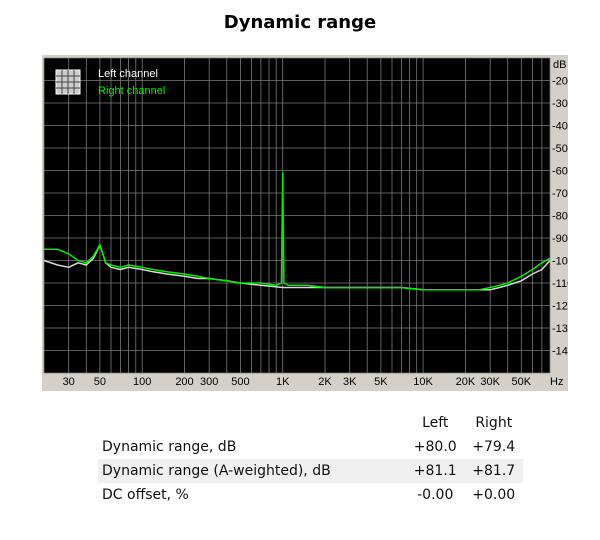 This screenshot has height=540, width=600. What do you see at coordinates (310, 495) in the screenshot?
I see `table-row: DC offset, % -0.00 +0.00` at bounding box center [310, 495].